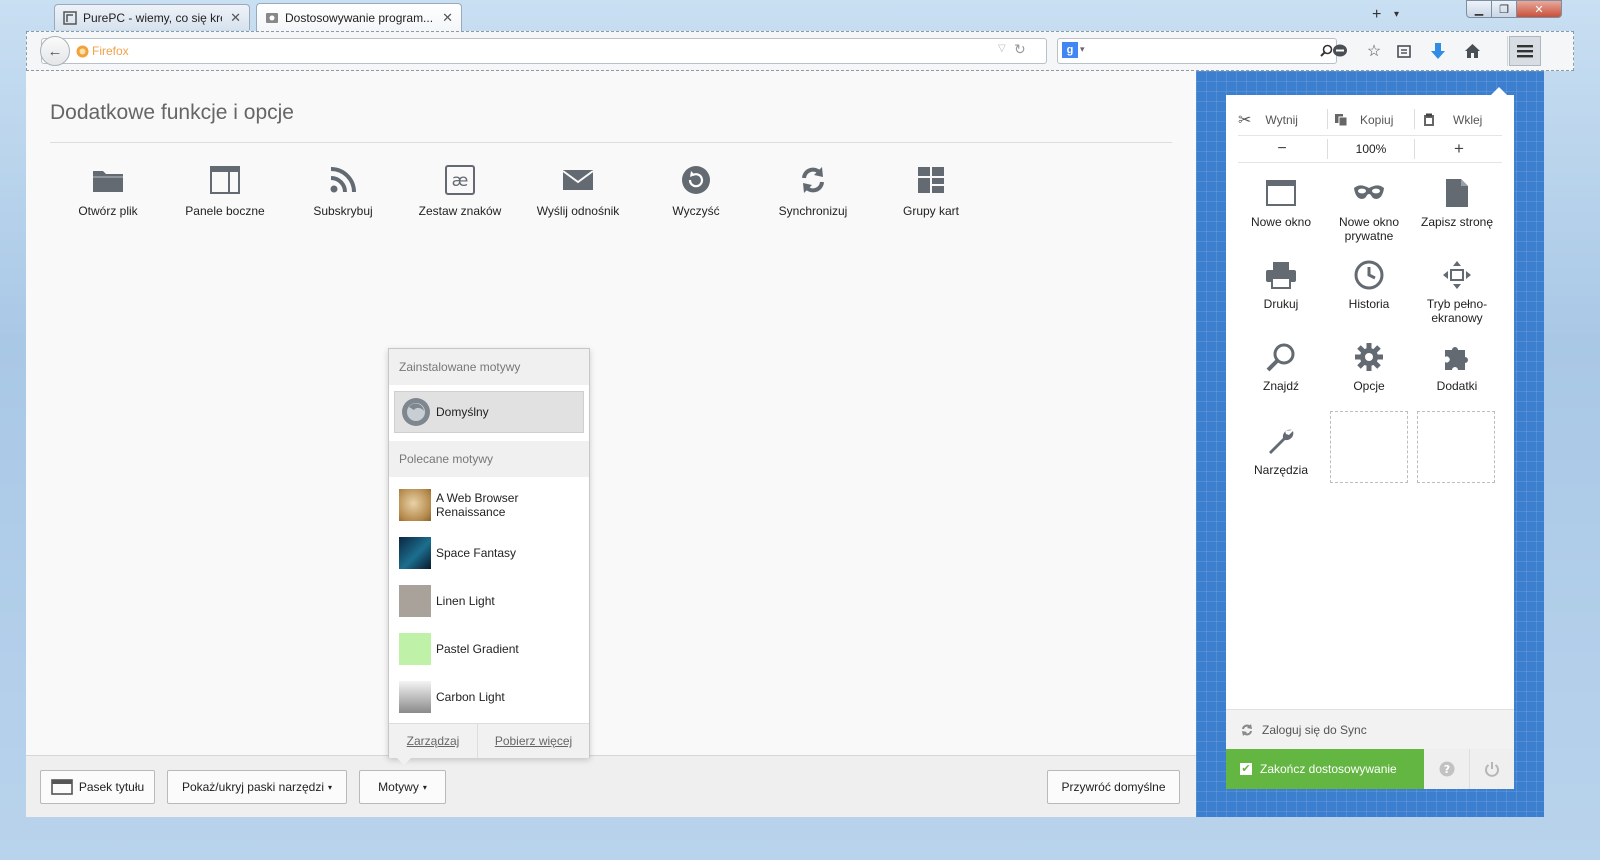  I want to click on quit-button, so click(1491, 769).